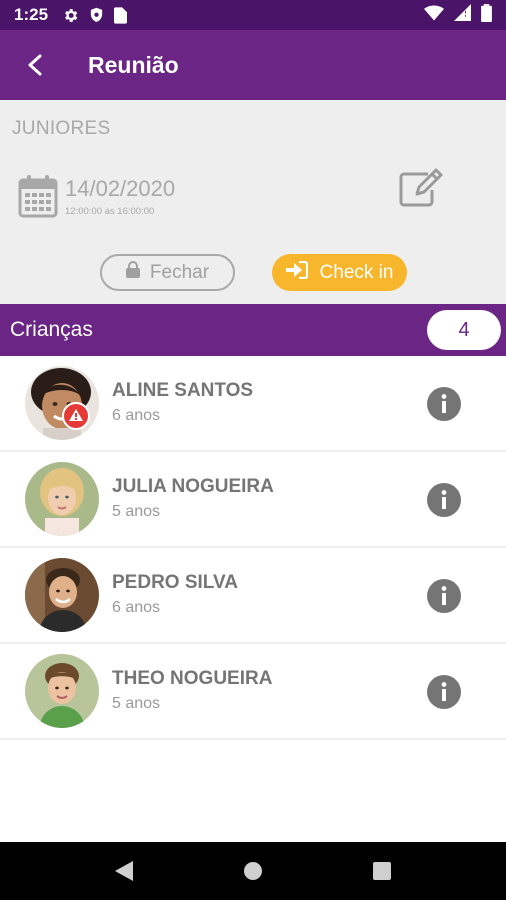 The width and height of the screenshot is (506, 900). I want to click on kids-title: Crianças, so click(51, 329).